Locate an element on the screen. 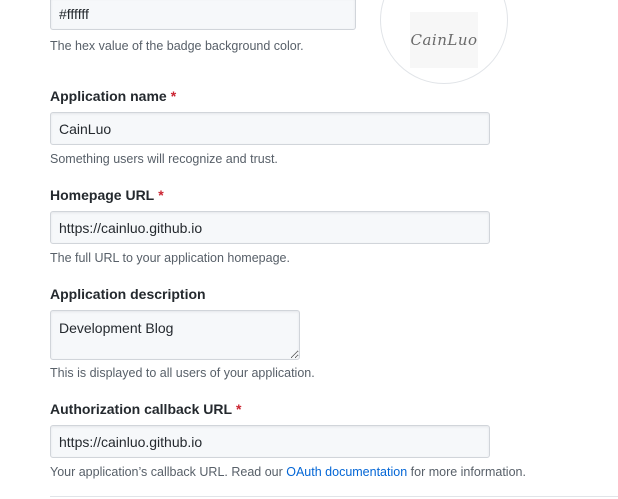 This screenshot has height=499, width=618. oauth-documentation-link: OAuth documentation is located at coordinates (346, 472).